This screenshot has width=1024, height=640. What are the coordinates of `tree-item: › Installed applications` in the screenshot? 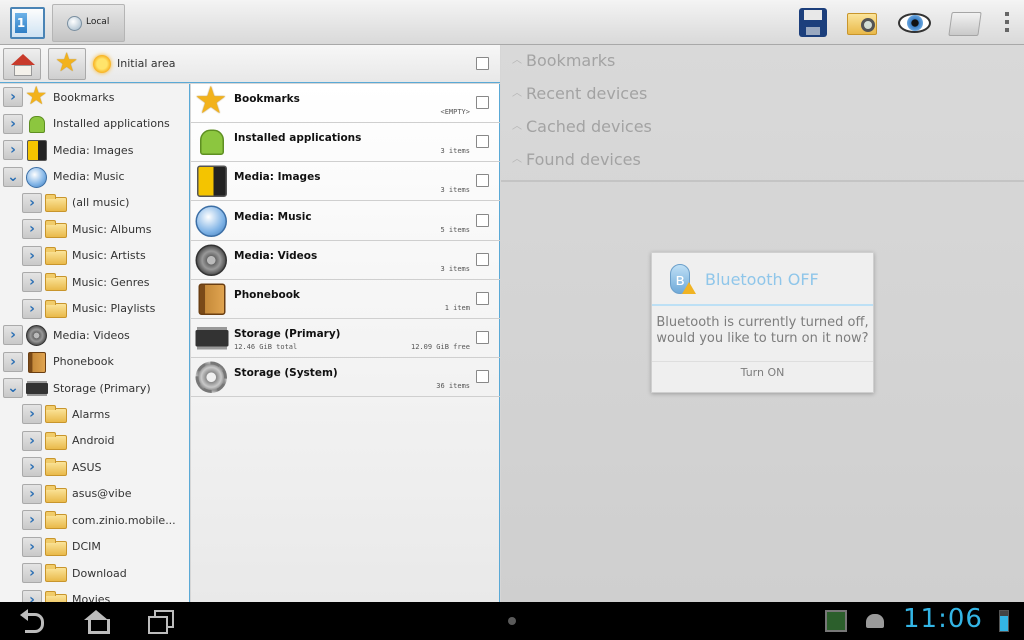 It's located at (94, 123).